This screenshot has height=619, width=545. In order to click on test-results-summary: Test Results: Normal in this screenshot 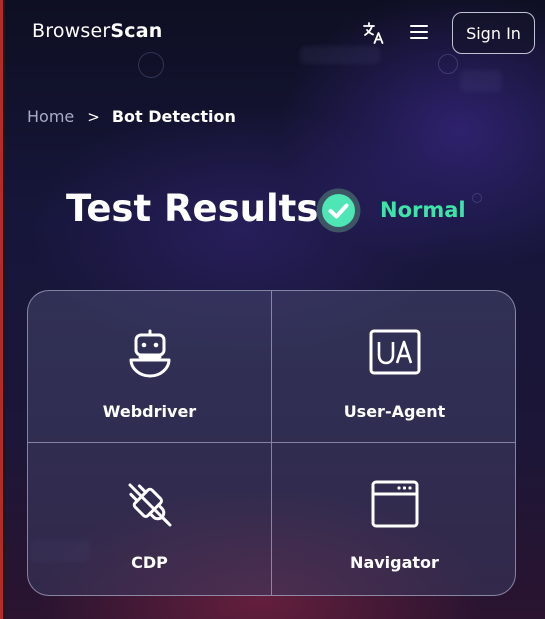, I will do `click(272, 211)`.